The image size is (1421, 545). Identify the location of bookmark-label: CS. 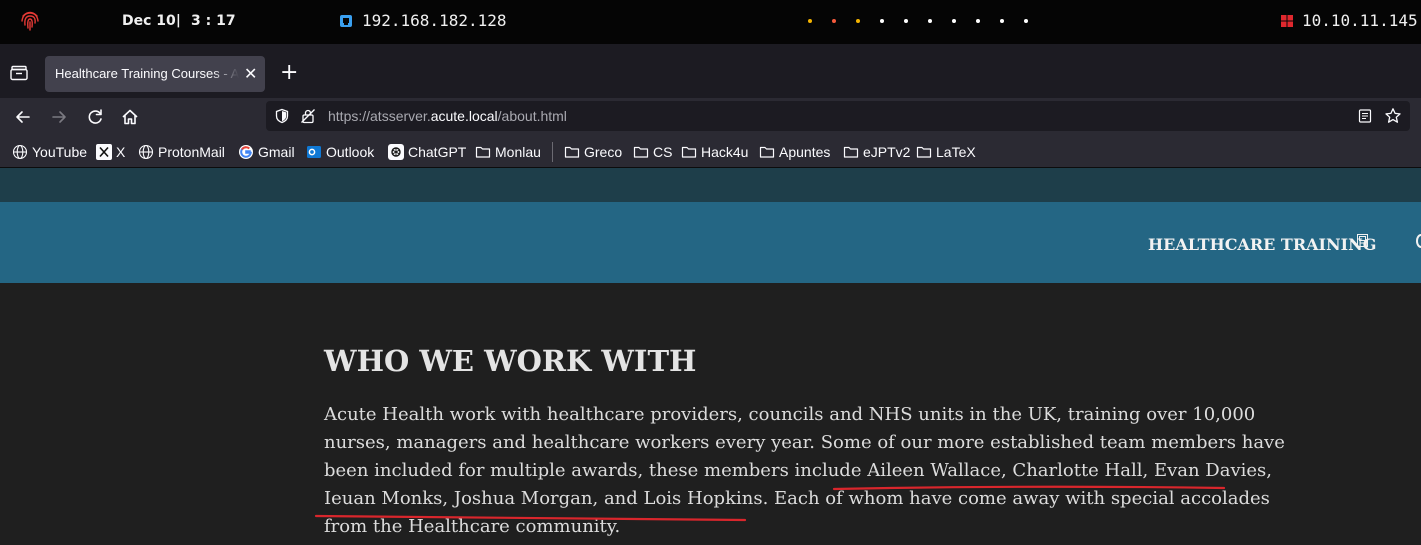
(663, 152).